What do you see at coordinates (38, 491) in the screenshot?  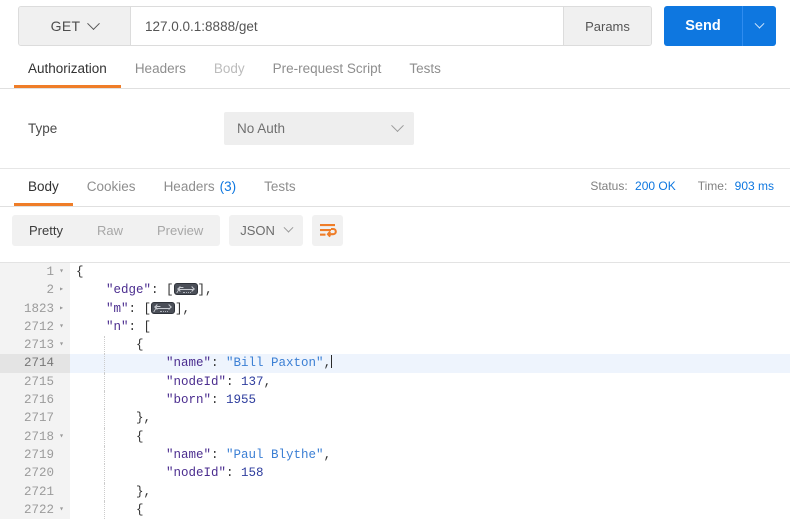 I see `line-number: 2721` at bounding box center [38, 491].